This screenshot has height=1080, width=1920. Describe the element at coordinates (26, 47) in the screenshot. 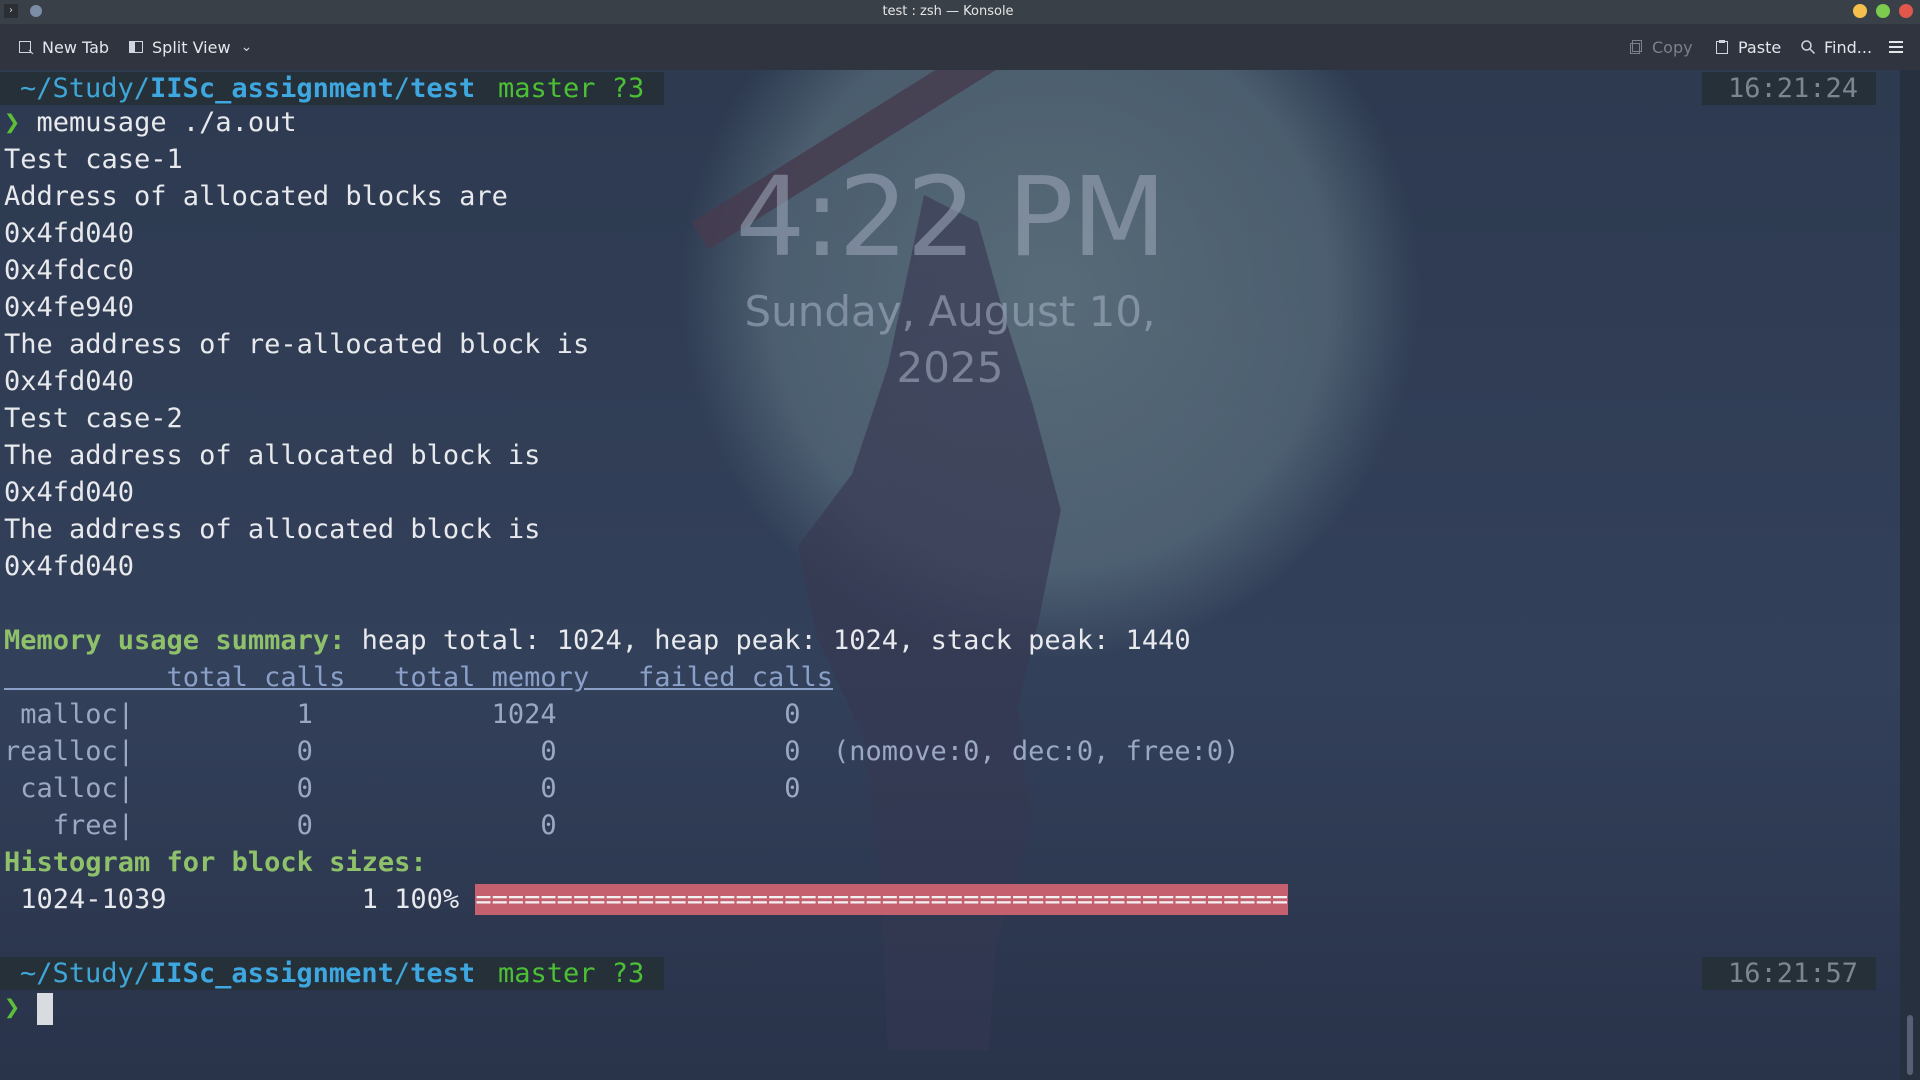

I see `new-tab-icon` at that location.